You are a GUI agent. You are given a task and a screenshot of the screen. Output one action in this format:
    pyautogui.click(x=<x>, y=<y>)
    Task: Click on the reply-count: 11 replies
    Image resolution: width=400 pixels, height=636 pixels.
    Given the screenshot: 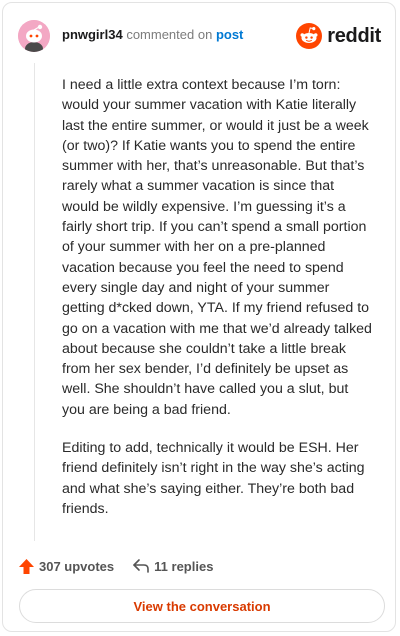 What is the action you would take?
    pyautogui.click(x=184, y=566)
    